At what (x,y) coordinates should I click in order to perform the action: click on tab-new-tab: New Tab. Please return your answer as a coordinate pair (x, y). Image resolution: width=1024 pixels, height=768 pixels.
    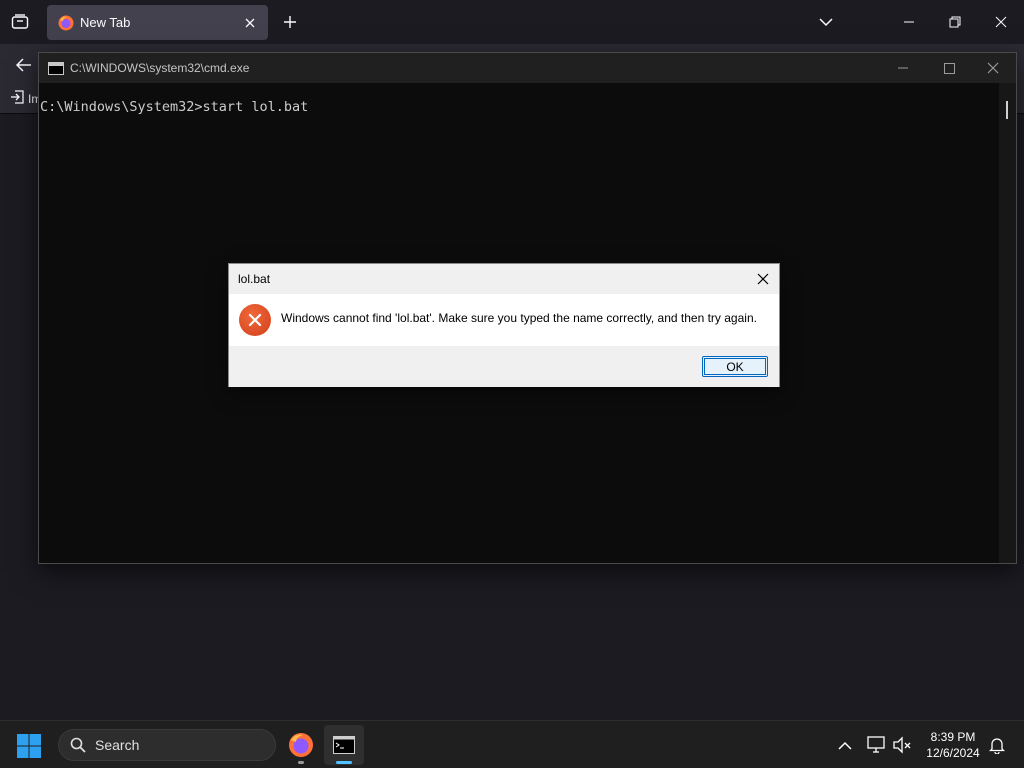
    Looking at the image, I should click on (157, 22).